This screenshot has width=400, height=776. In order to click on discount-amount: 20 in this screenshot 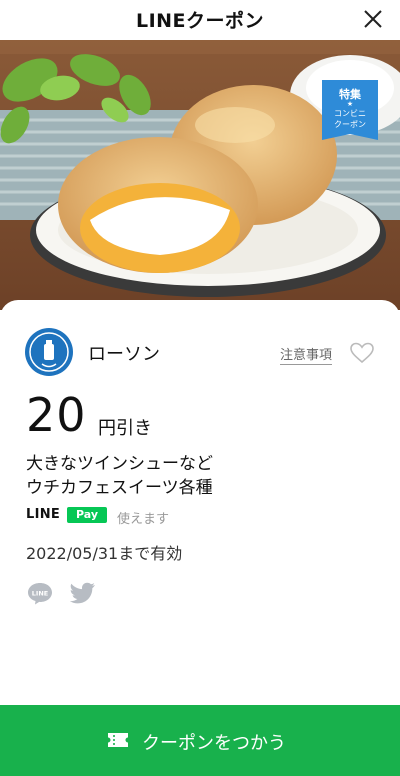, I will do `click(56, 415)`.